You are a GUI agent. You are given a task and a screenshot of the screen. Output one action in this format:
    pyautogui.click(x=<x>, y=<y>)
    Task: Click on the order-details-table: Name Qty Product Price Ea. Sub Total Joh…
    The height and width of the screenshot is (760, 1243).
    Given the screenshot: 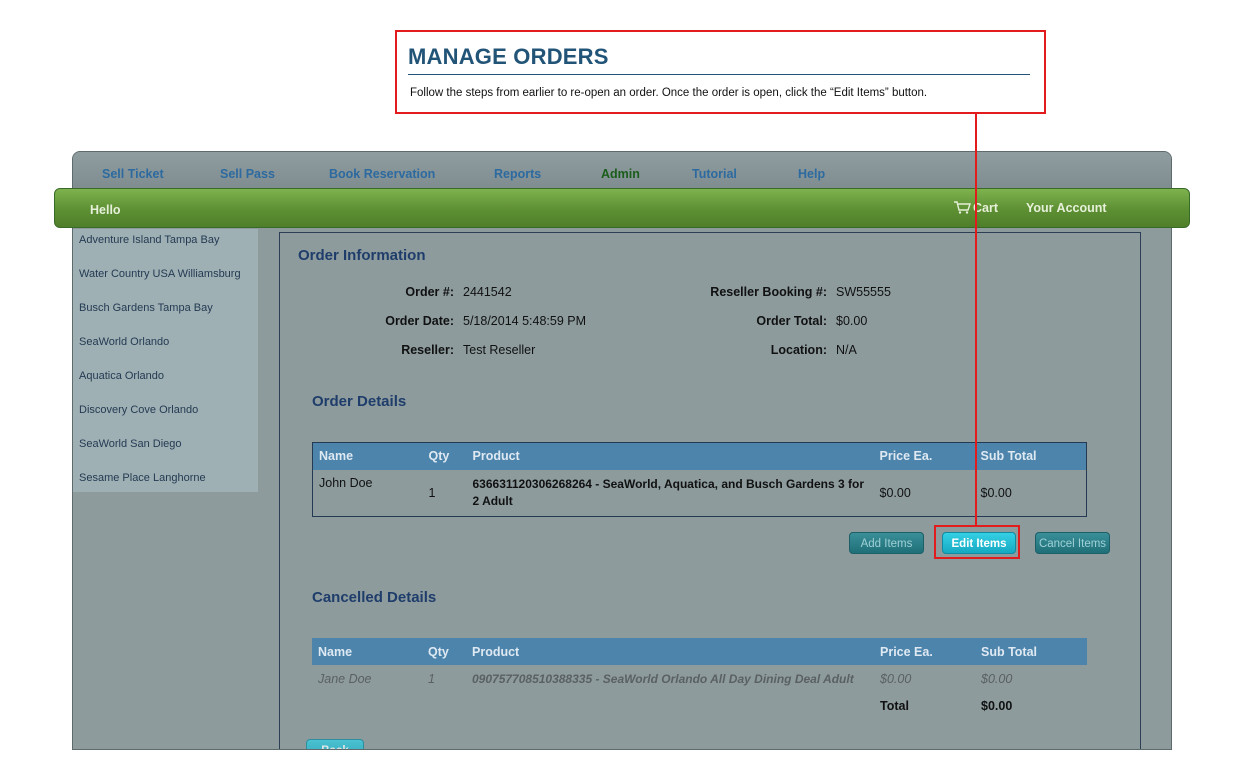 What is the action you would take?
    pyautogui.click(x=699, y=479)
    